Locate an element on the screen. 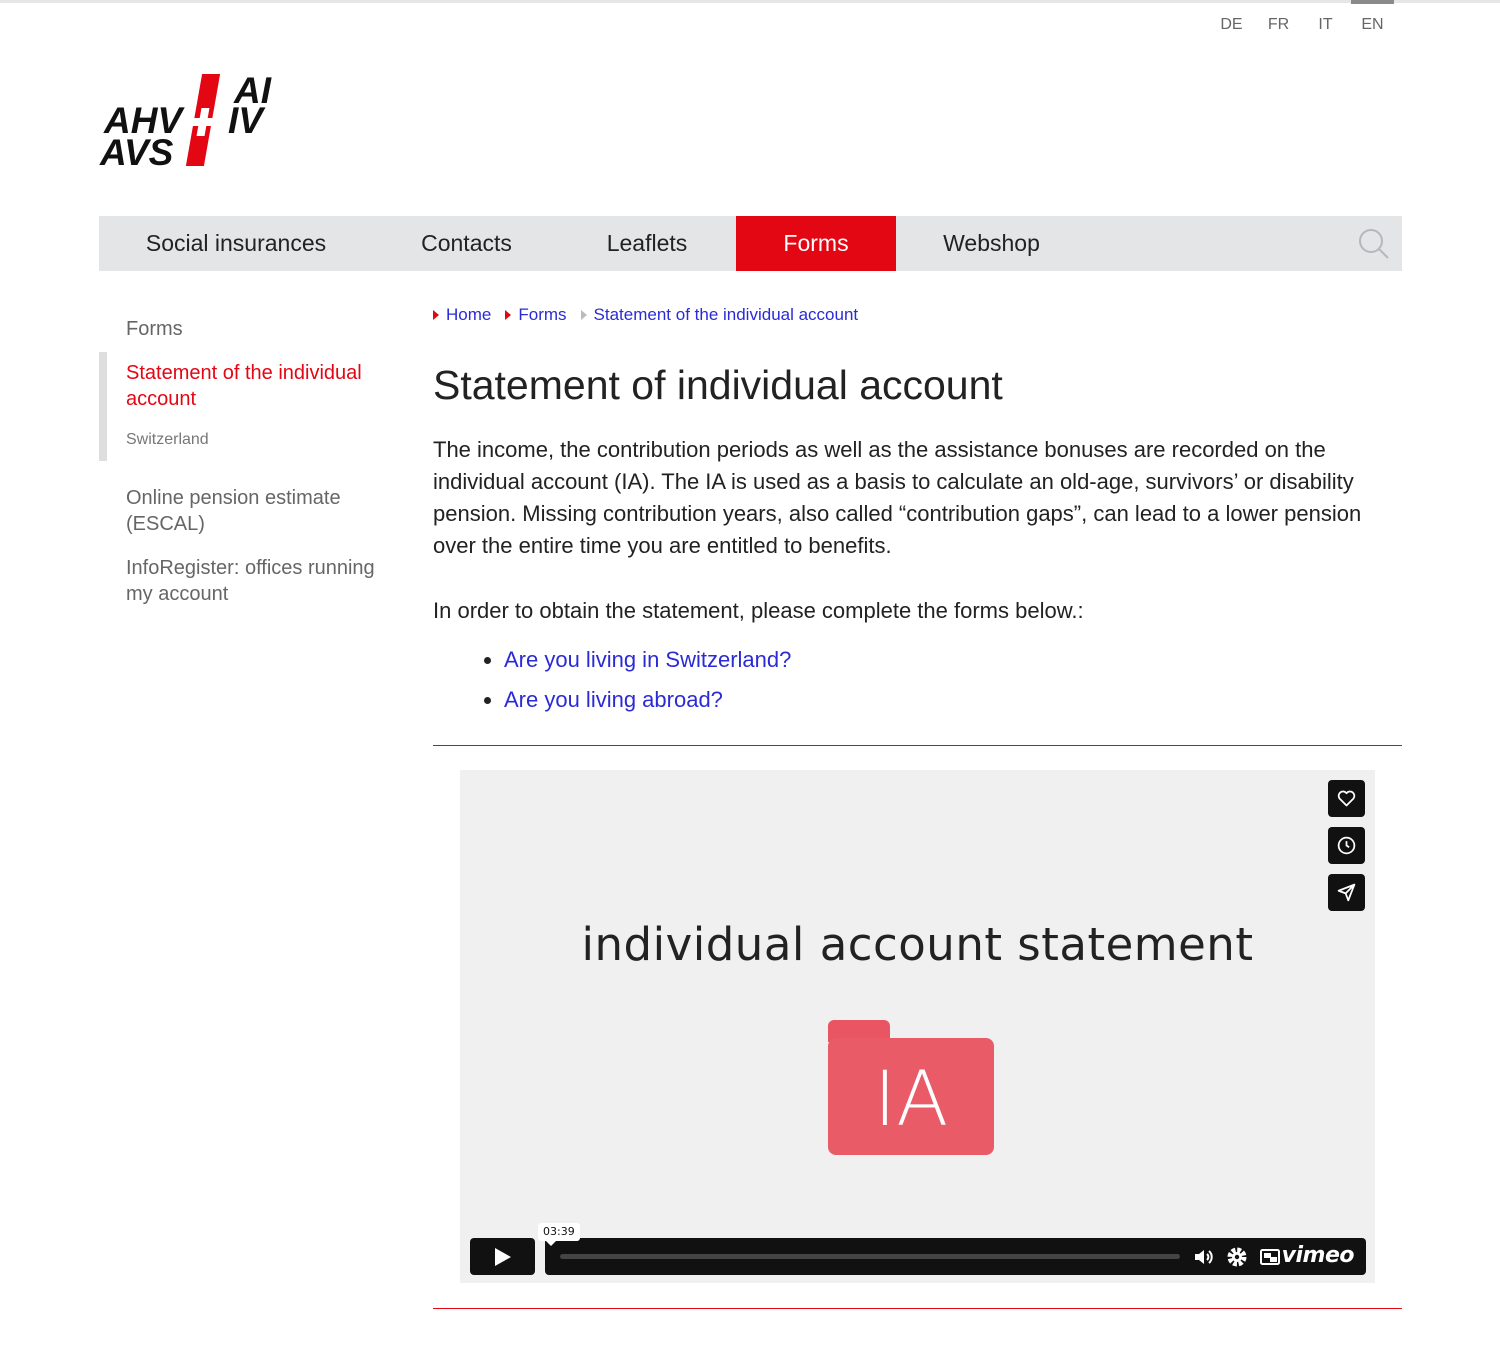 This screenshot has height=1372, width=1500. send-icon is located at coordinates (1346, 892).